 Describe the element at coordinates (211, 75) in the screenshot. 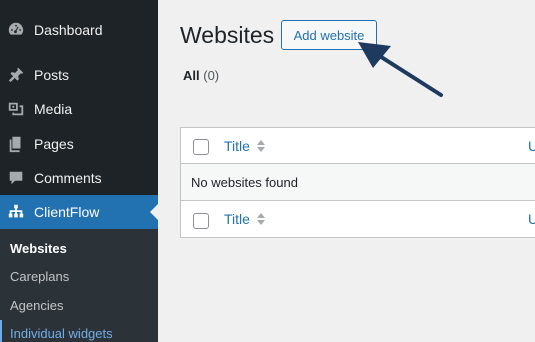

I see `filter-all-count: (0)` at that location.